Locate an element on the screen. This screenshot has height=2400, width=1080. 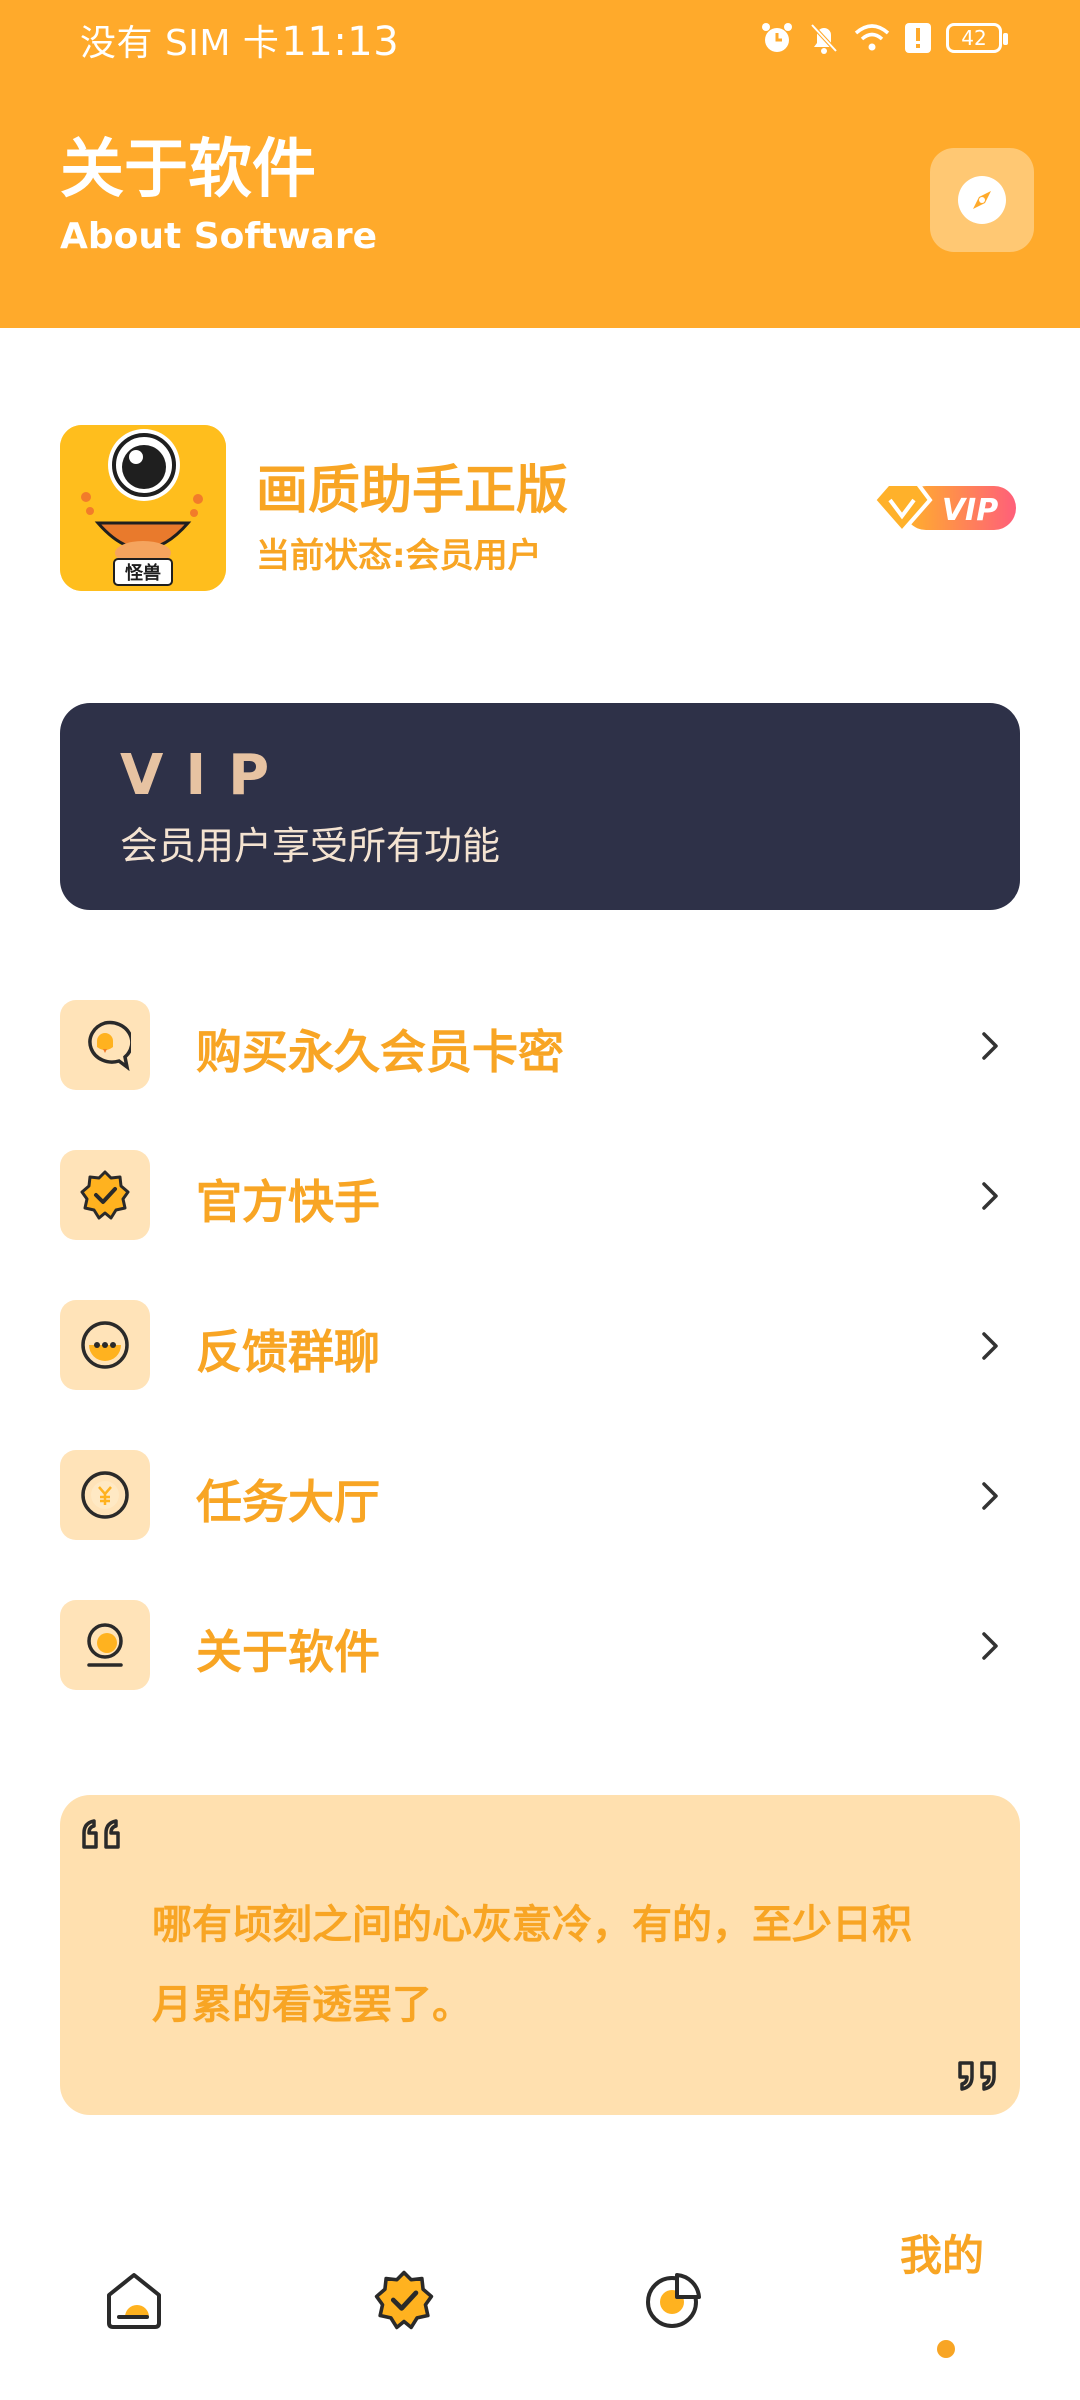
battery-icon: 42 is located at coordinates (977, 38).